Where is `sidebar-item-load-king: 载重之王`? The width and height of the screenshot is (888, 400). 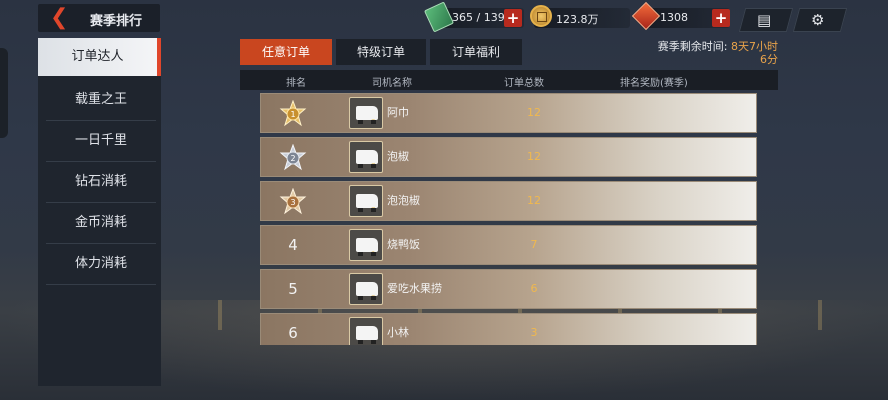 sidebar-item-load-king: 载重之王 is located at coordinates (101, 100).